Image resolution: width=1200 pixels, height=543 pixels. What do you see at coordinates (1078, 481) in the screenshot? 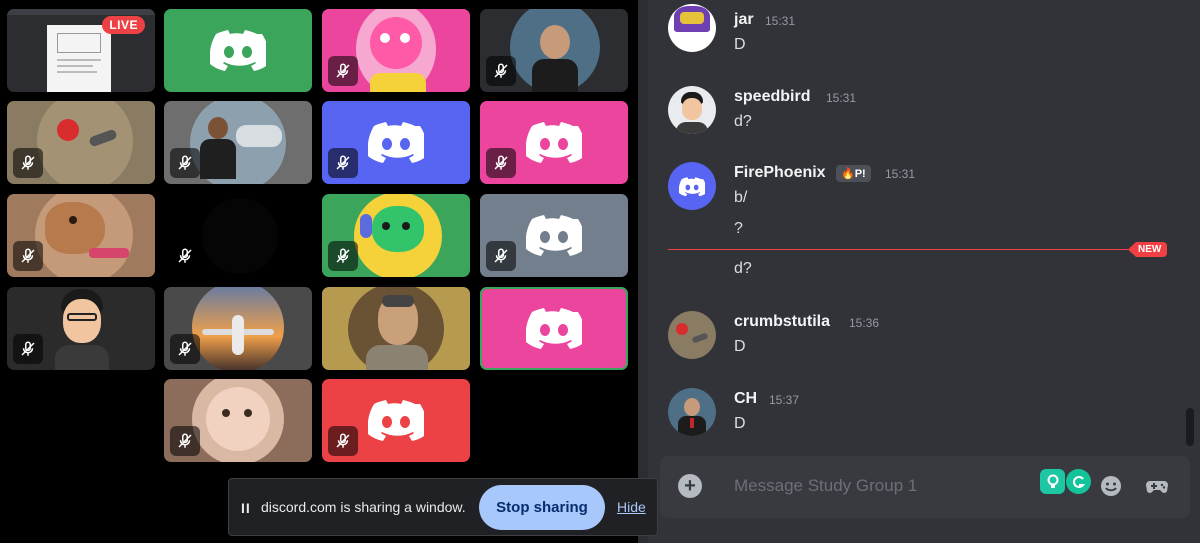
I see `grammarly-icon` at bounding box center [1078, 481].